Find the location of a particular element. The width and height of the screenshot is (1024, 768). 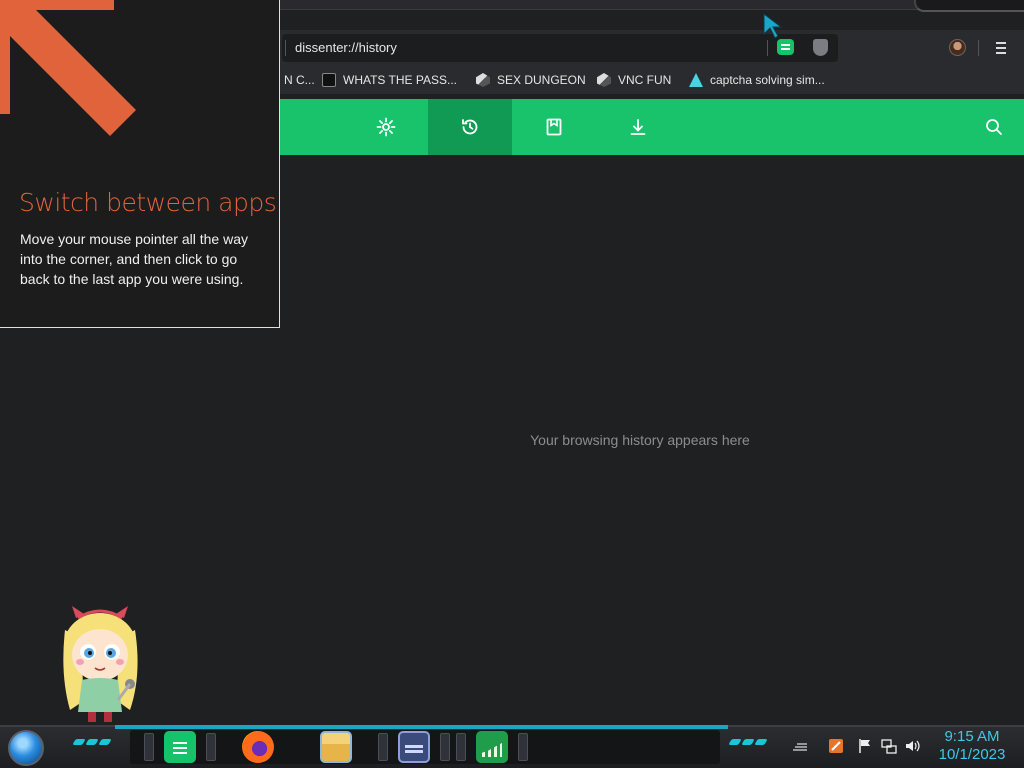

history-icon is located at coordinates (470, 127).